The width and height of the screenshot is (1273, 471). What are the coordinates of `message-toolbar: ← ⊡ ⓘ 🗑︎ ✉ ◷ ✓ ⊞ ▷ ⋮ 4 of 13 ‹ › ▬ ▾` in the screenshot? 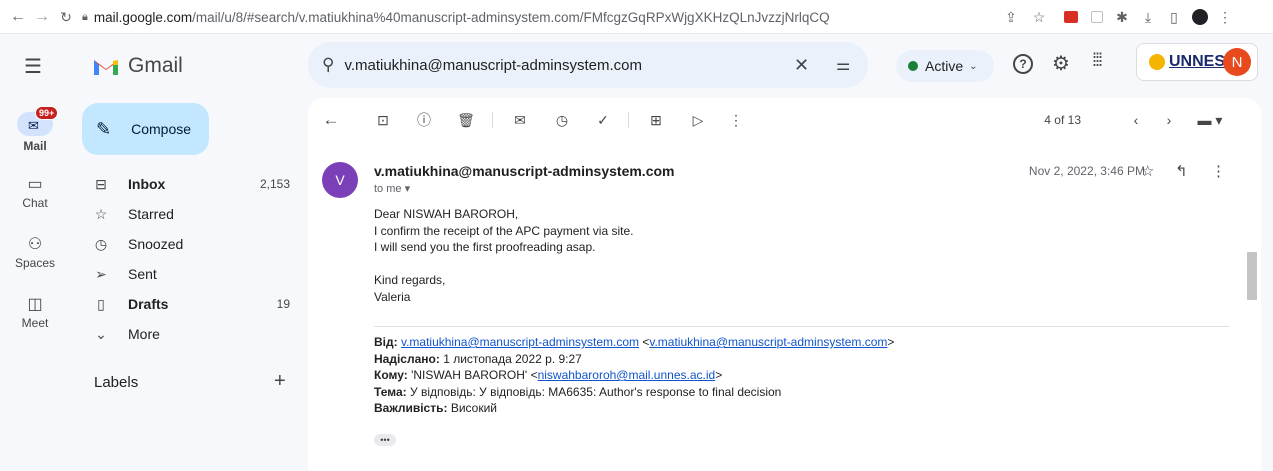 It's located at (784, 120).